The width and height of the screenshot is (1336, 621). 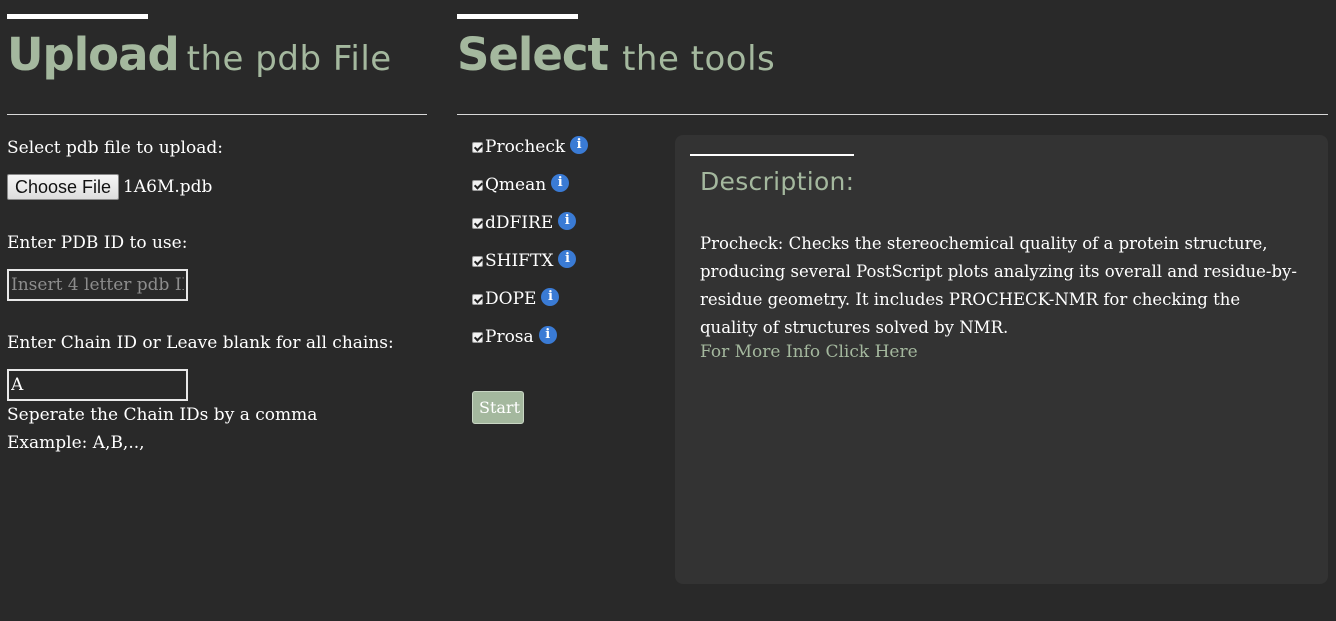 What do you see at coordinates (97, 243) in the screenshot?
I see `pdb-id-label: Enter PDB ID to use:` at bounding box center [97, 243].